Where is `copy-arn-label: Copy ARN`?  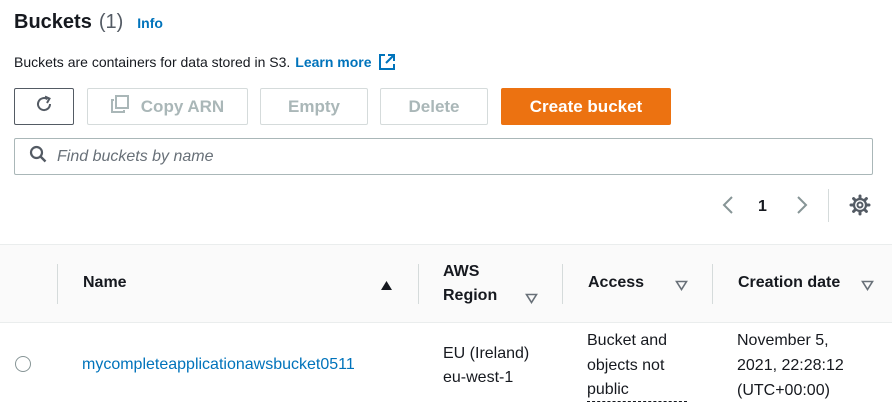
copy-arn-label: Copy ARN is located at coordinates (182, 106).